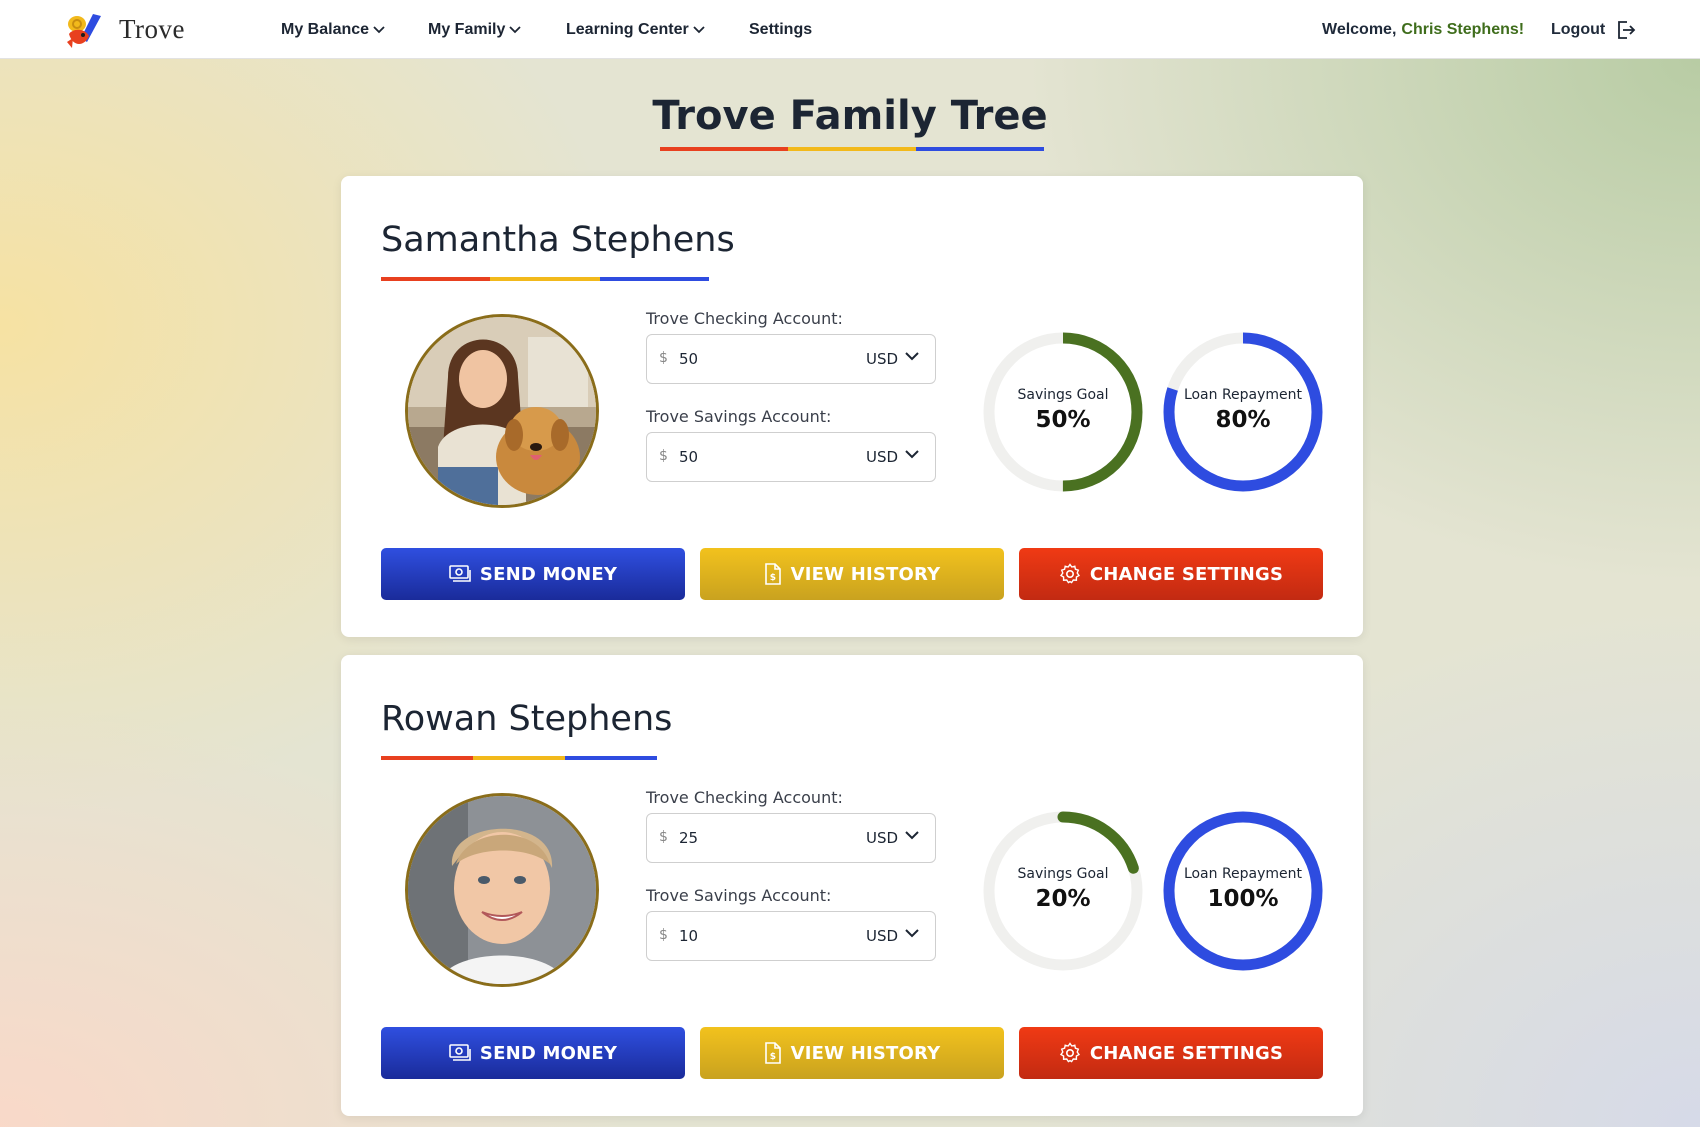 The image size is (1700, 1127). I want to click on logout-icon, so click(1627, 29).